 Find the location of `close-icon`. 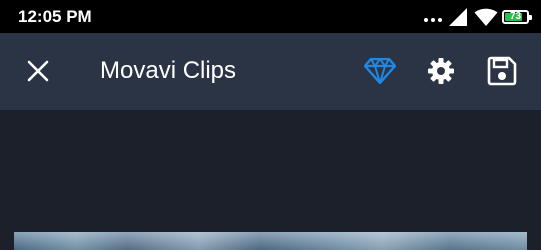

close-icon is located at coordinates (38, 71).